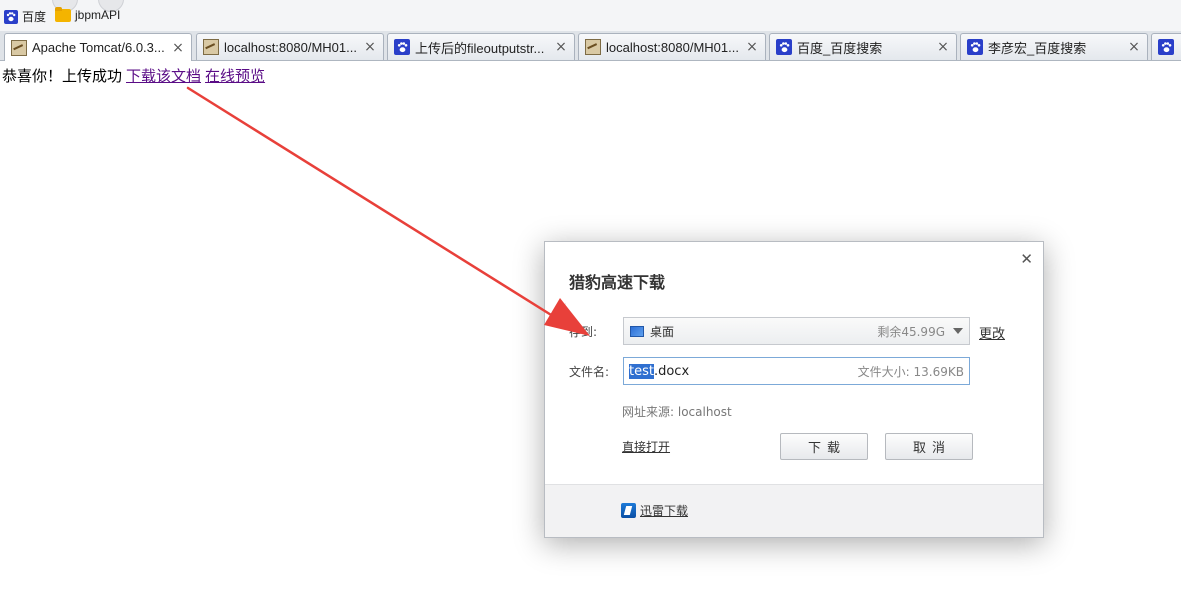 Image resolution: width=1181 pixels, height=608 pixels. I want to click on download-button: 下载, so click(824, 446).